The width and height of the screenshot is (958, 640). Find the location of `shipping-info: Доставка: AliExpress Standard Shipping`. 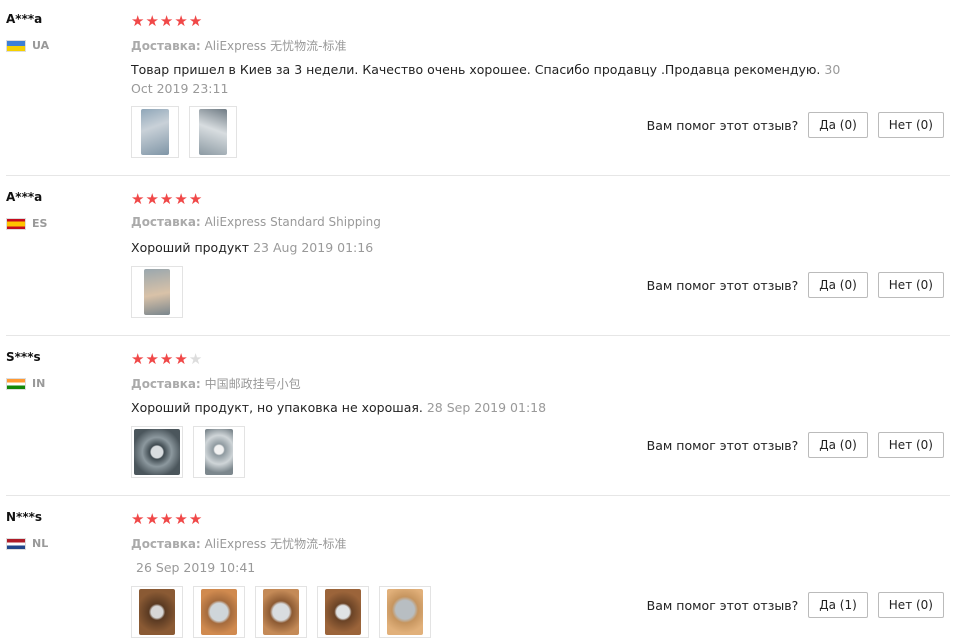

shipping-info: Доставка: AliExpress Standard Shipping is located at coordinates (256, 222).